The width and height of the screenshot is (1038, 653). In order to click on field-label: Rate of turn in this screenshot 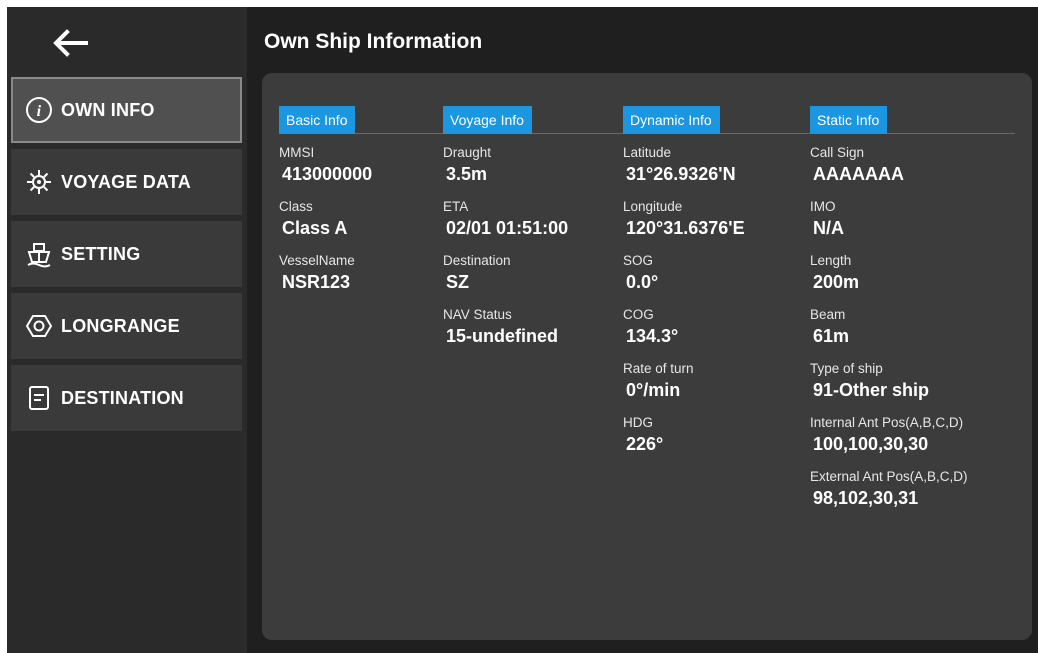, I will do `click(658, 368)`.